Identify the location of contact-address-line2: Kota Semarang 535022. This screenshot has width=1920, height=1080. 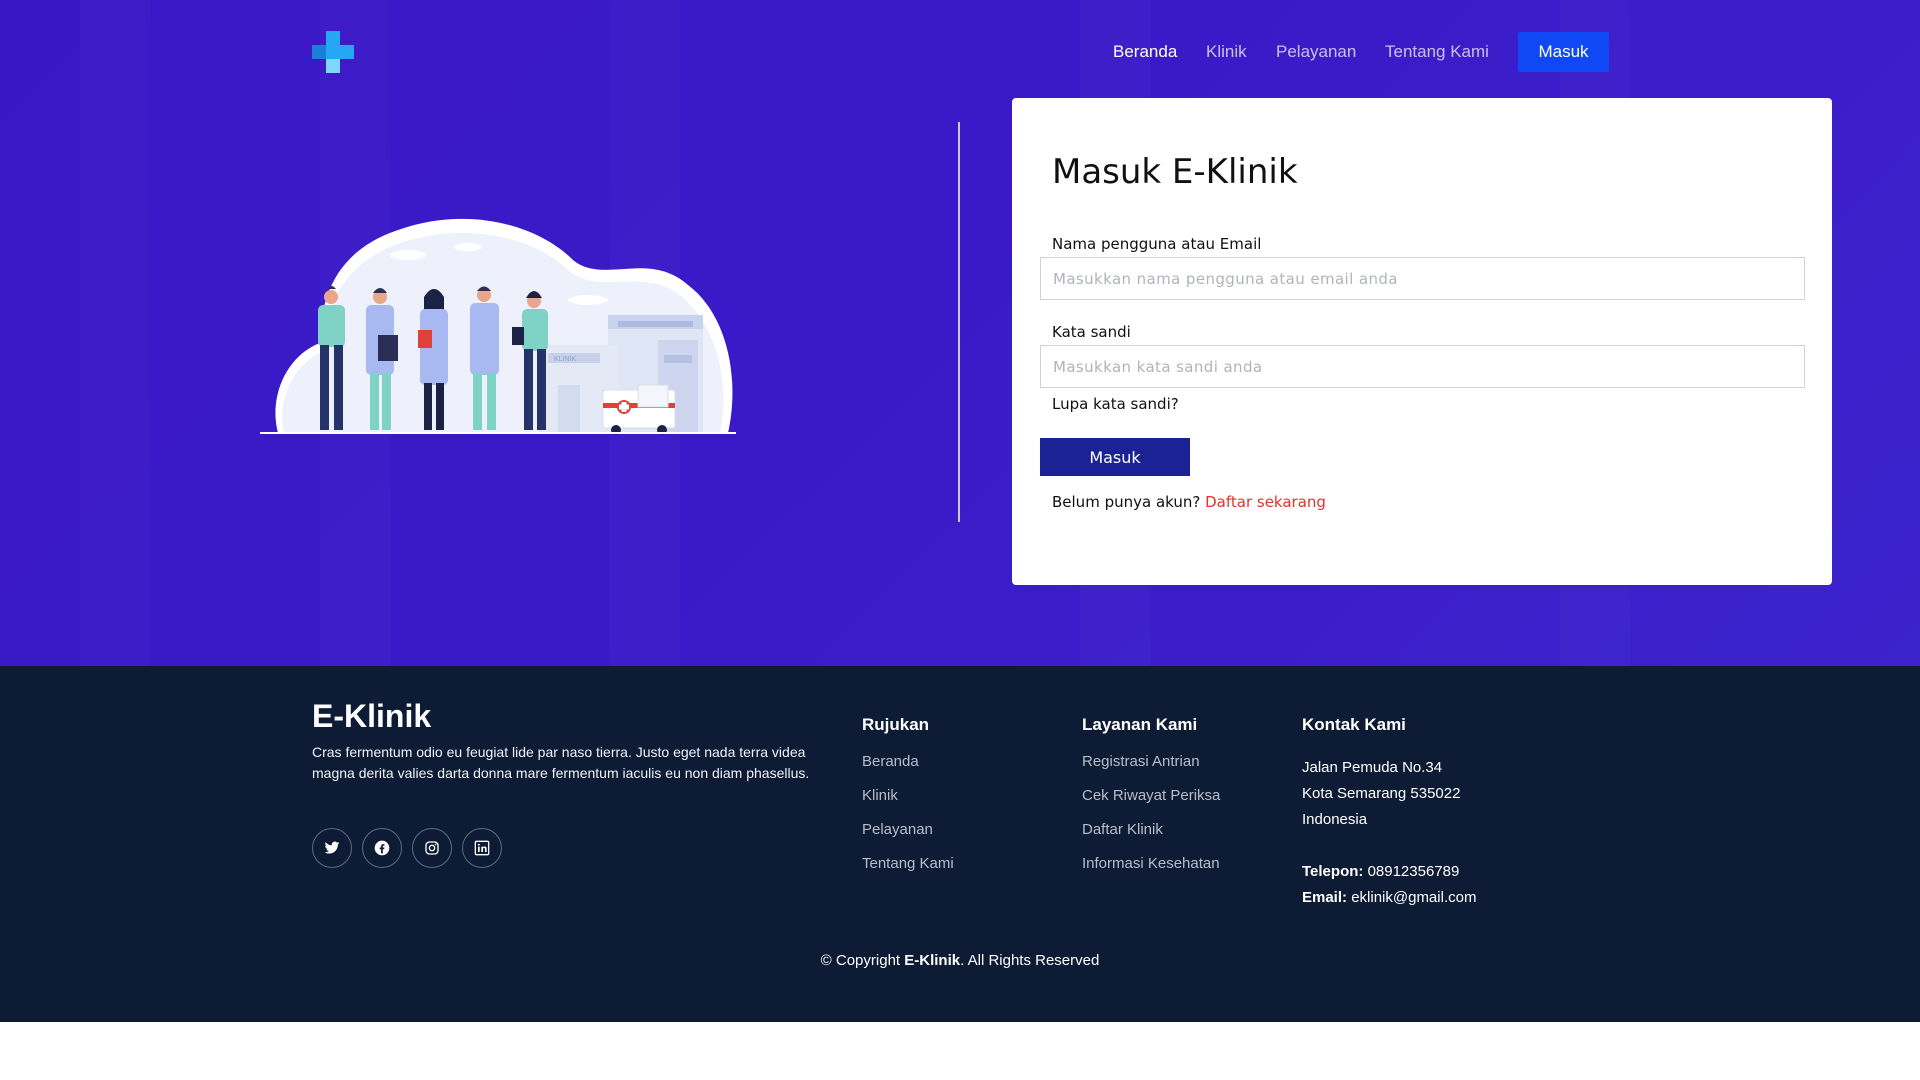
(1381, 793).